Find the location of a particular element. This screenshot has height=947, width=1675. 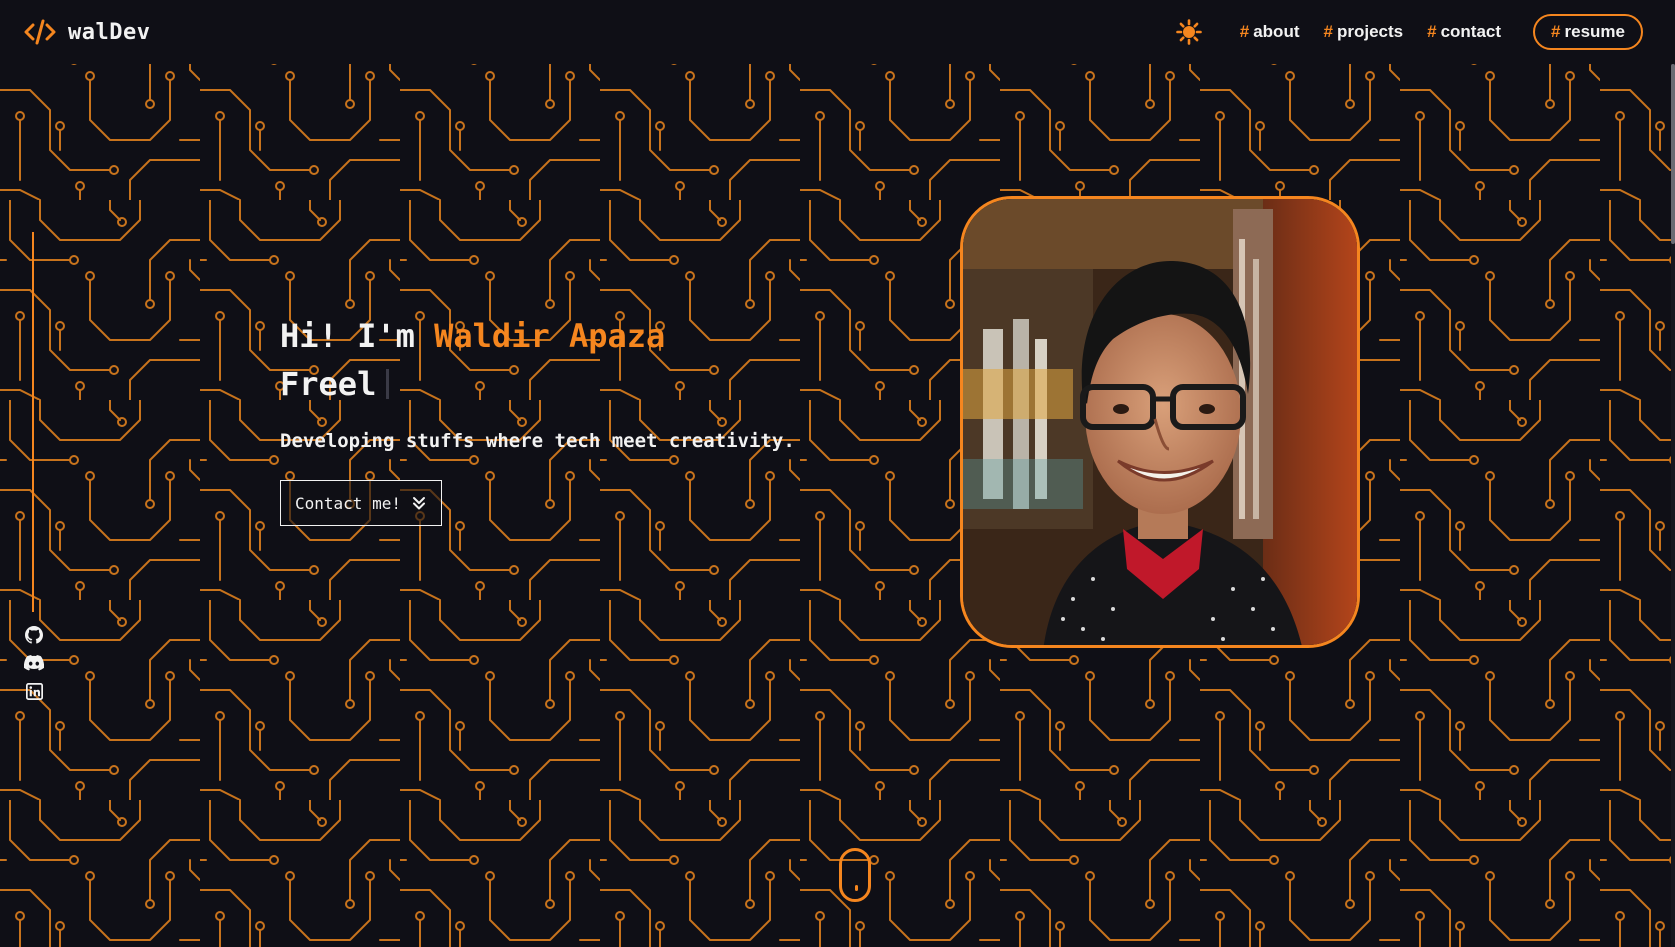

hero-name: Waldir Apaza is located at coordinates (550, 336).